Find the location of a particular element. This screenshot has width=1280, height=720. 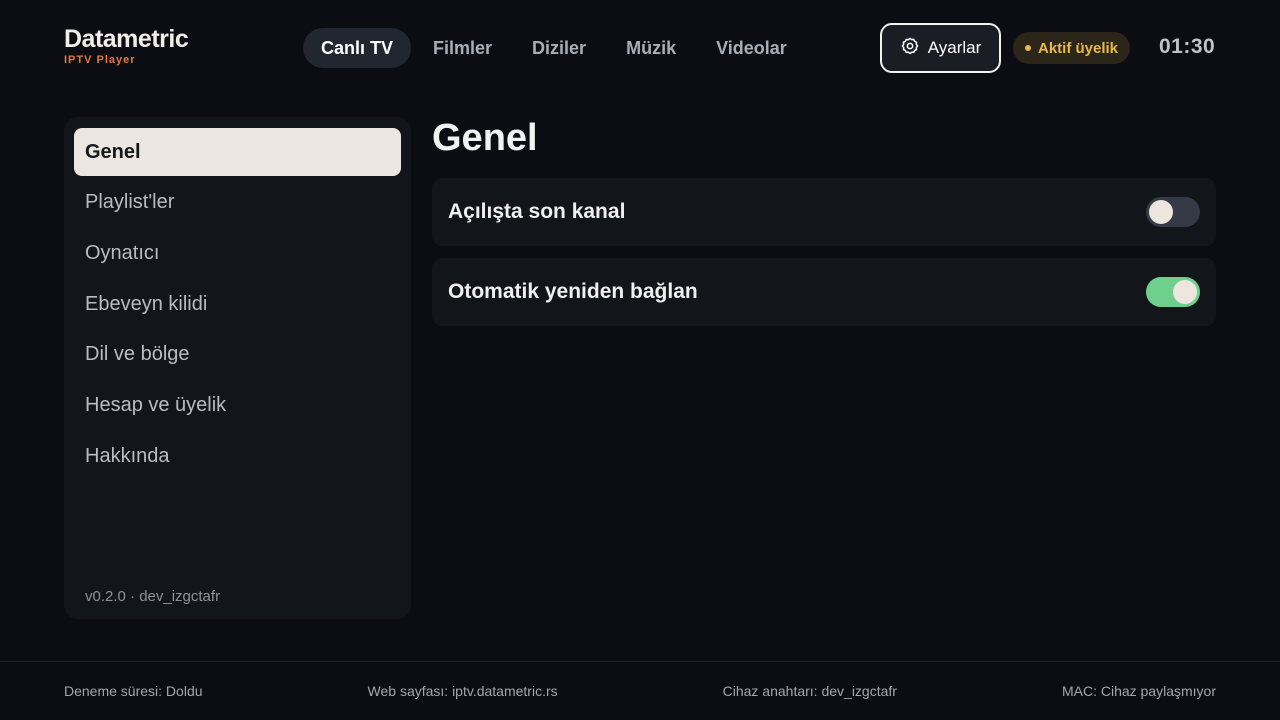

website-info: Web sayfası: iptv.datametric.rs is located at coordinates (462, 691).